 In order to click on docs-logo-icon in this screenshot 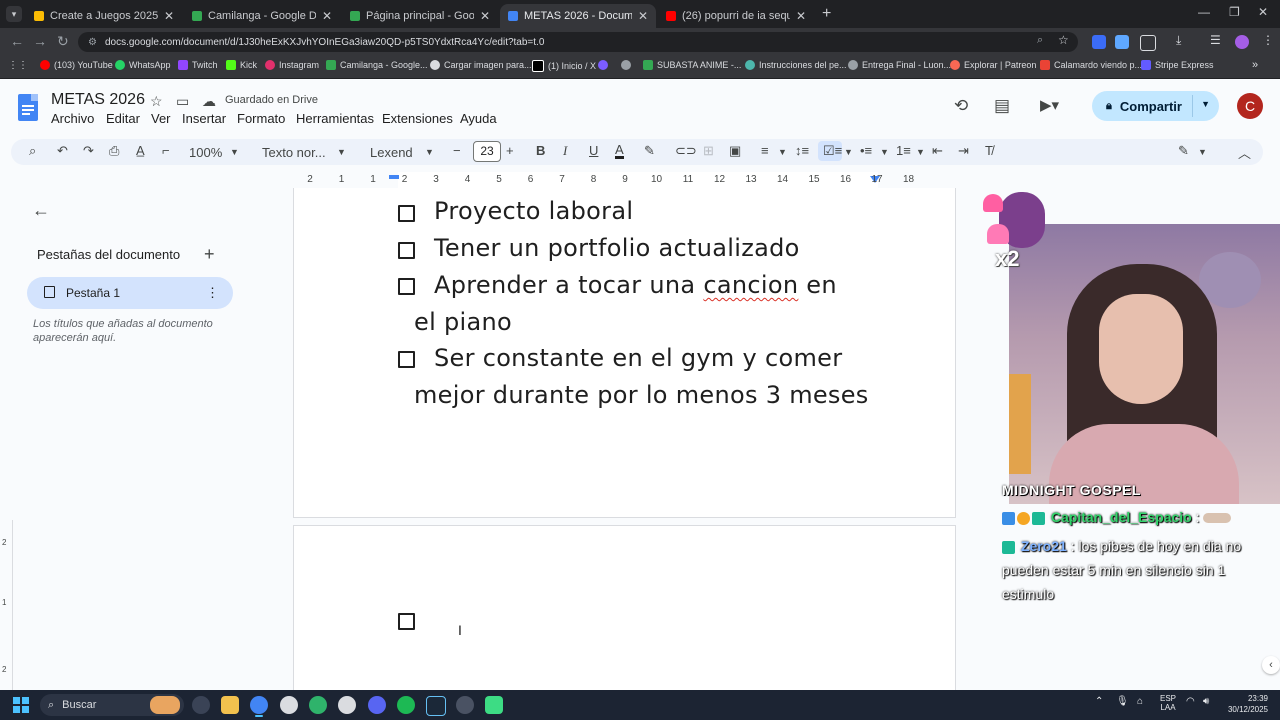, I will do `click(28, 107)`.